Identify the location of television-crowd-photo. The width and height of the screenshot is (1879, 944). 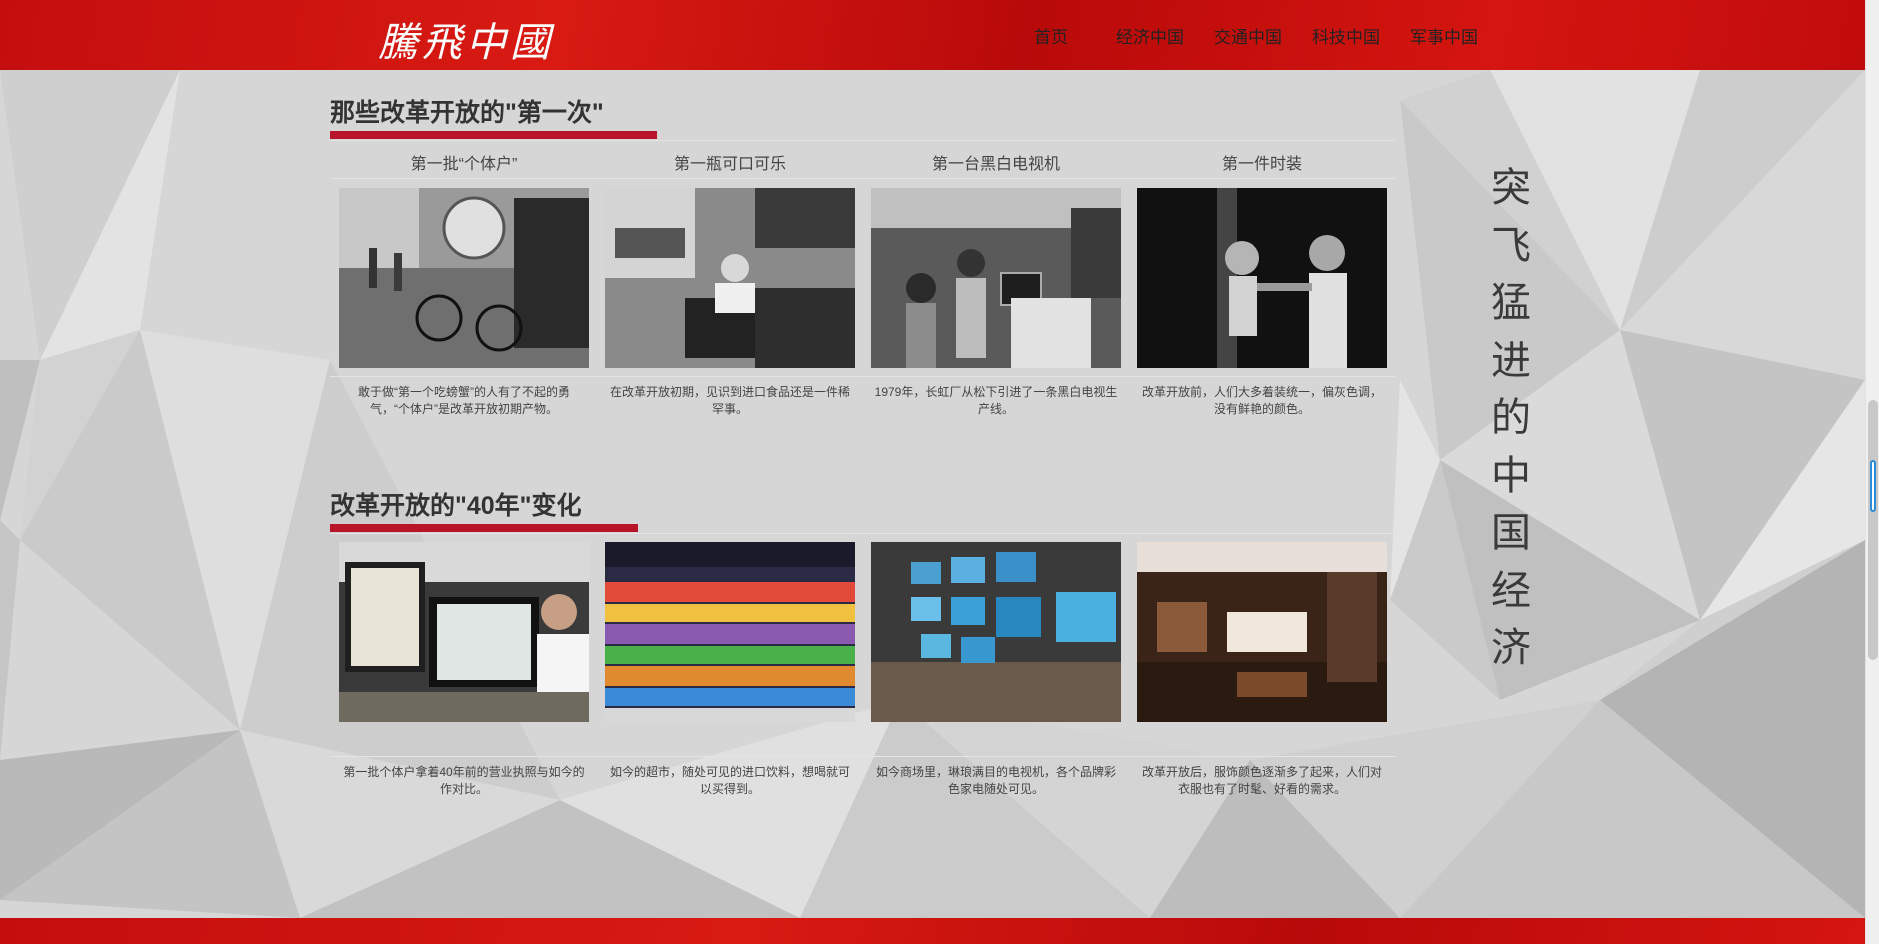
(996, 278).